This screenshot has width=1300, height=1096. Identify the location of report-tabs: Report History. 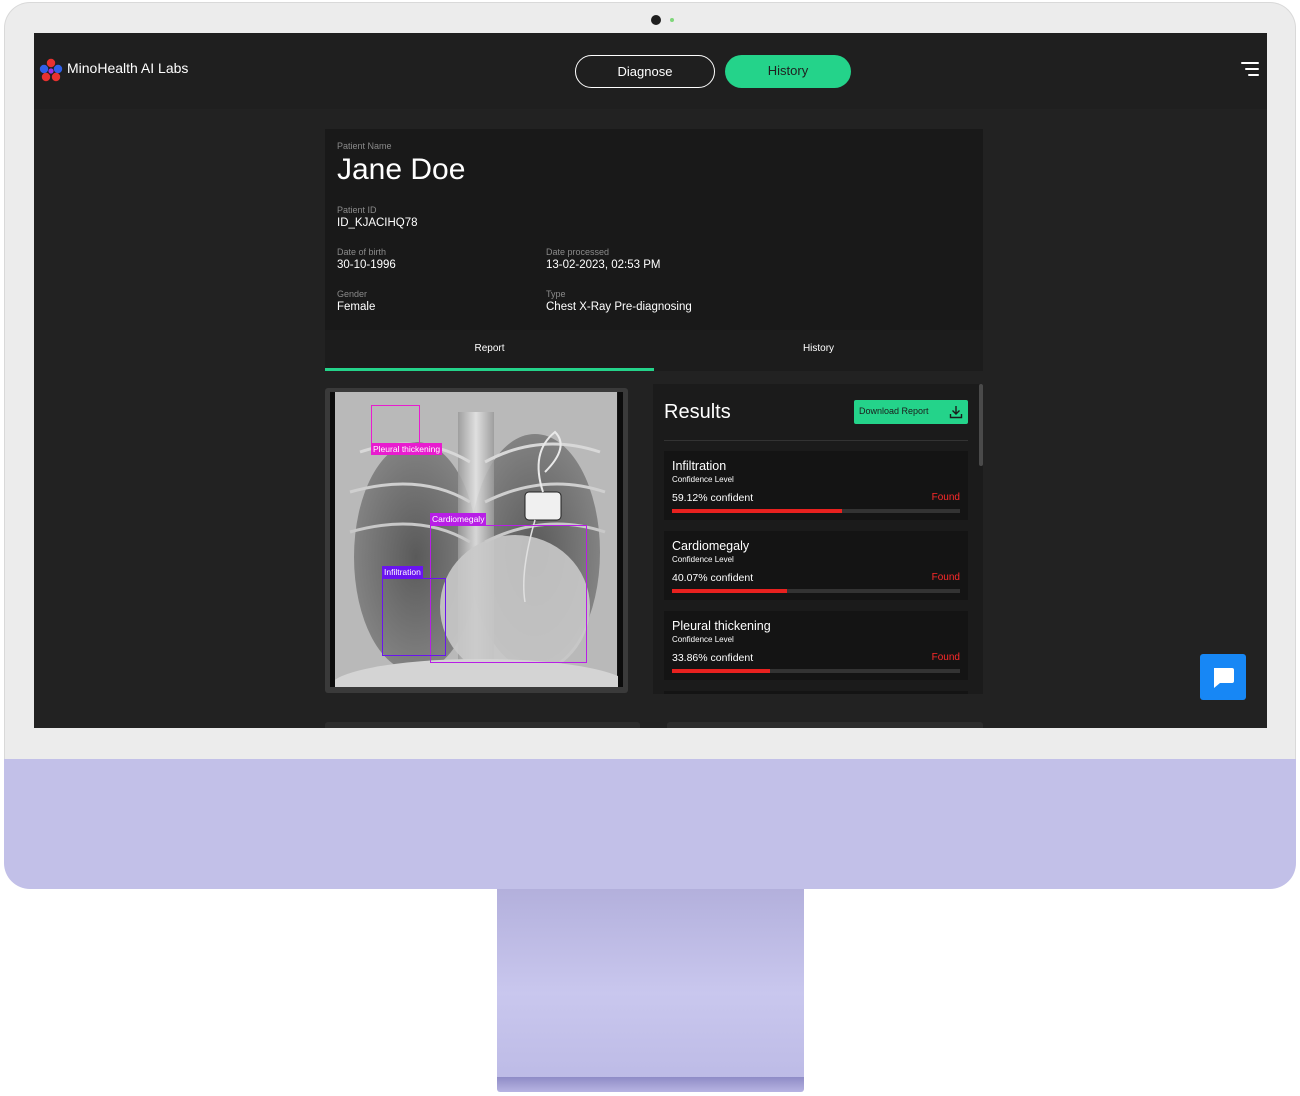
(654, 350).